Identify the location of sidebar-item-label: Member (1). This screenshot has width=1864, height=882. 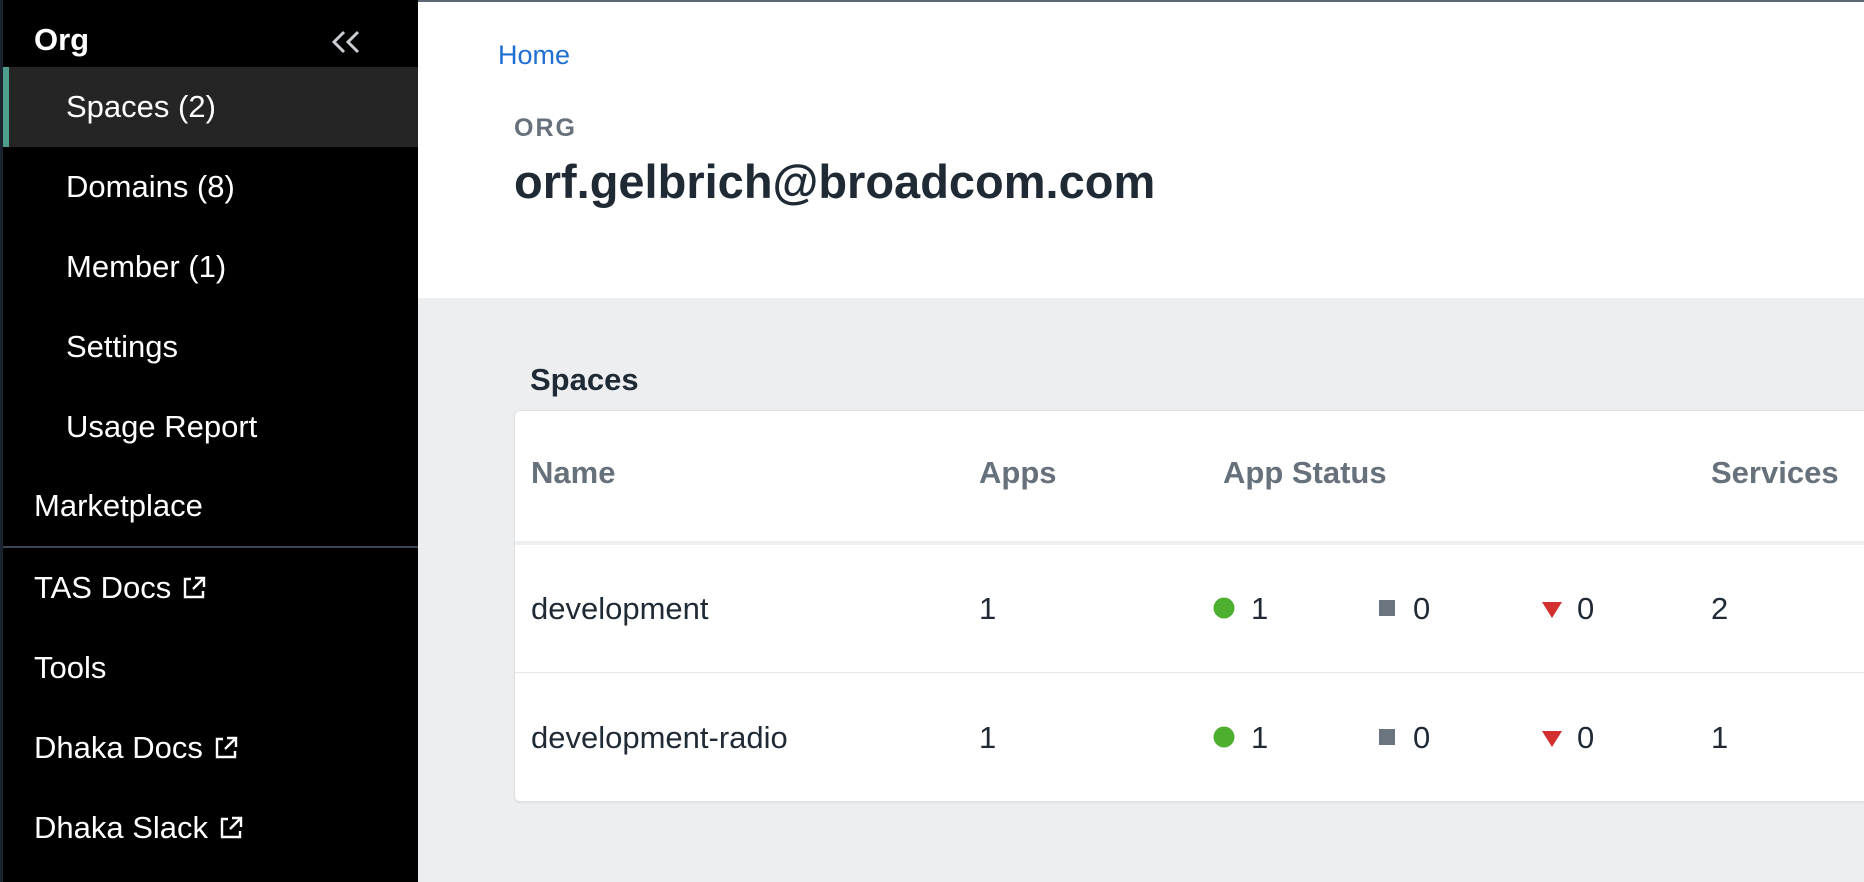
(146, 266).